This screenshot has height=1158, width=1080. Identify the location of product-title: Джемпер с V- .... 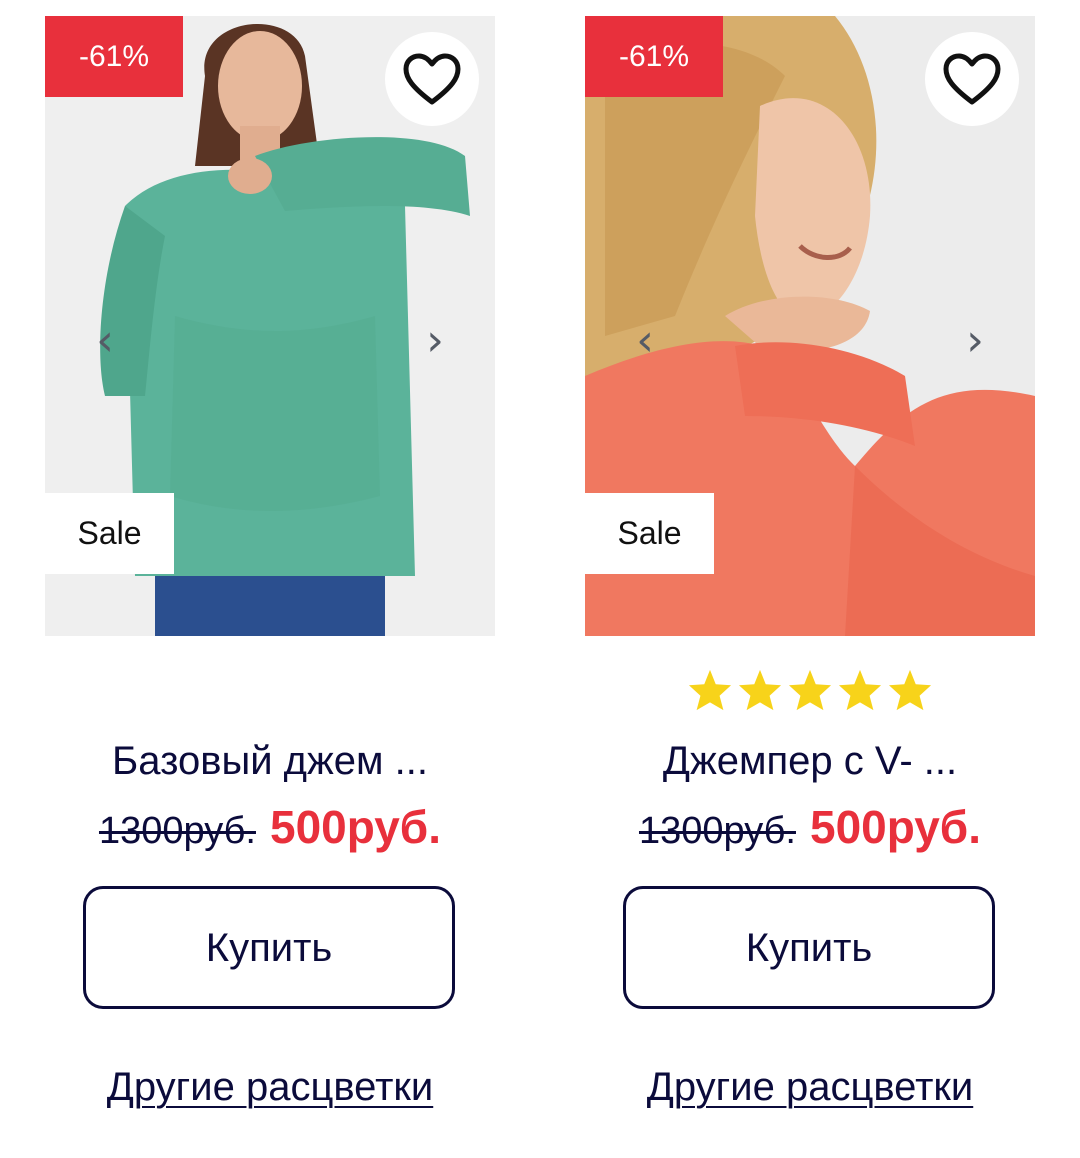
(810, 761).